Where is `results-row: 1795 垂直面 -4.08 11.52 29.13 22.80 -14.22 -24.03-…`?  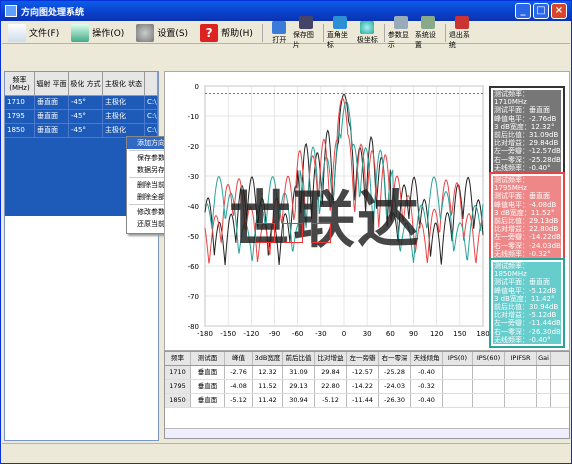 results-row: 1795 垂直面 -4.08 11.52 29.13 22.80 -14.22 -24.03-… is located at coordinates (367, 387).